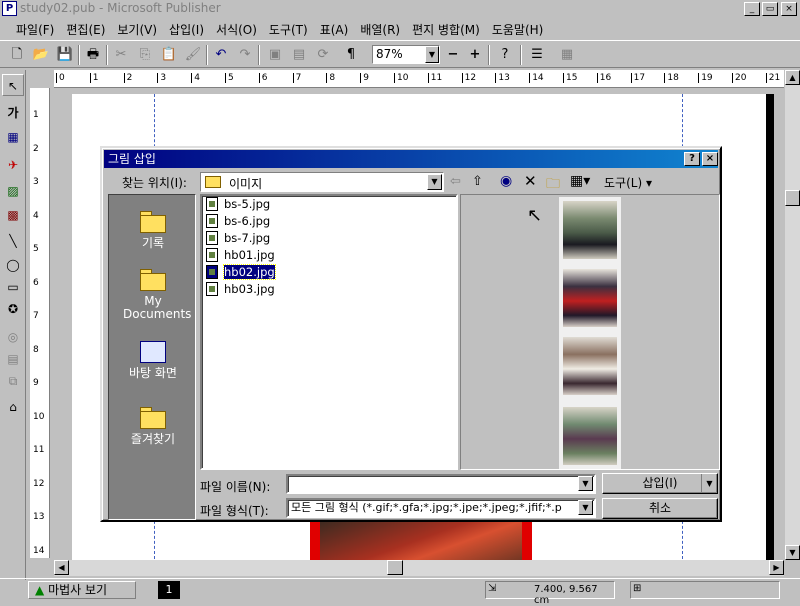 The image size is (800, 606). What do you see at coordinates (441, 484) in the screenshot?
I see `filename-input: ▼` at bounding box center [441, 484].